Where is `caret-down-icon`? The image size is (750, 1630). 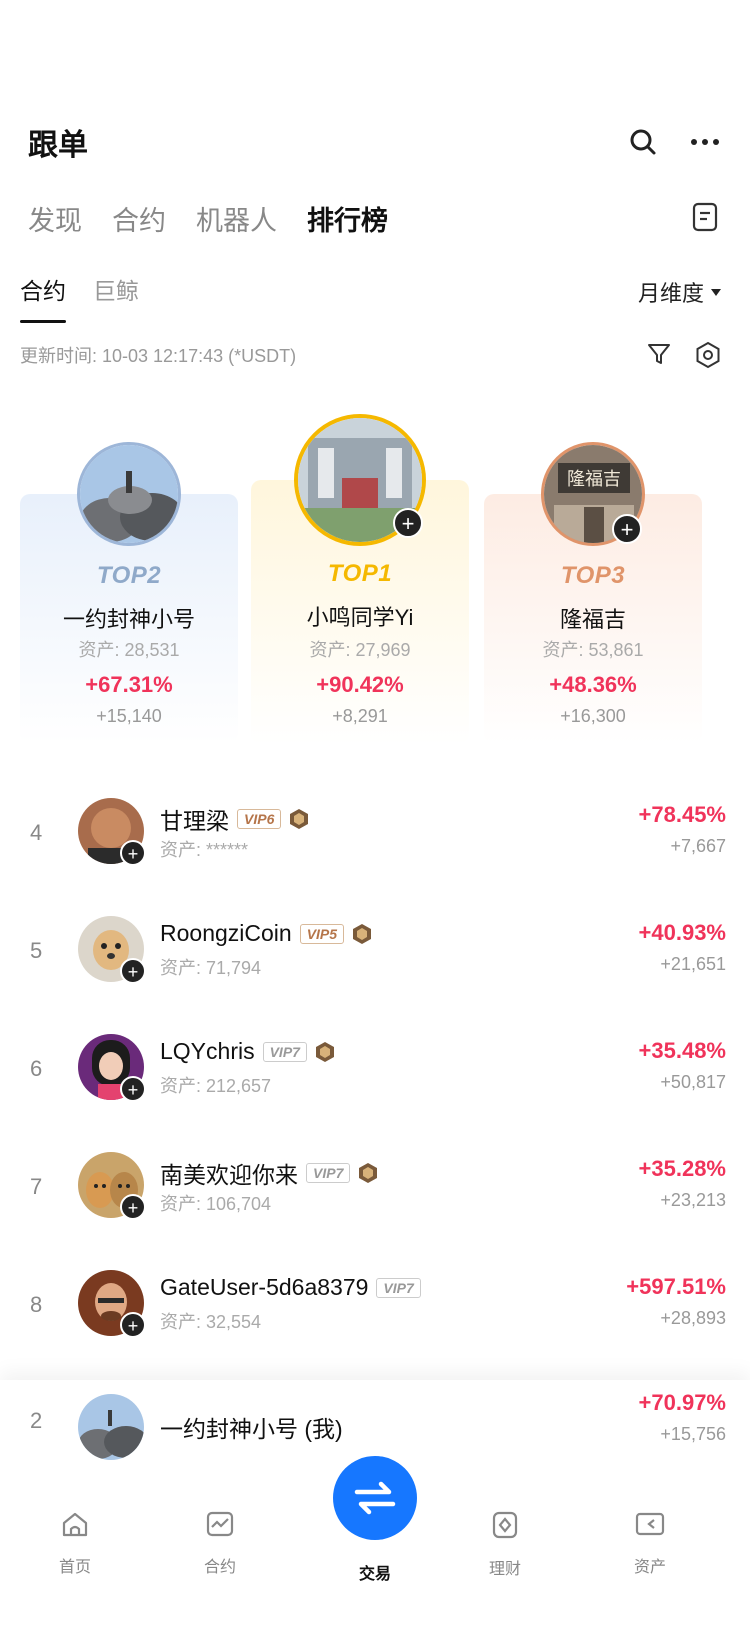
caret-down-icon is located at coordinates (716, 292).